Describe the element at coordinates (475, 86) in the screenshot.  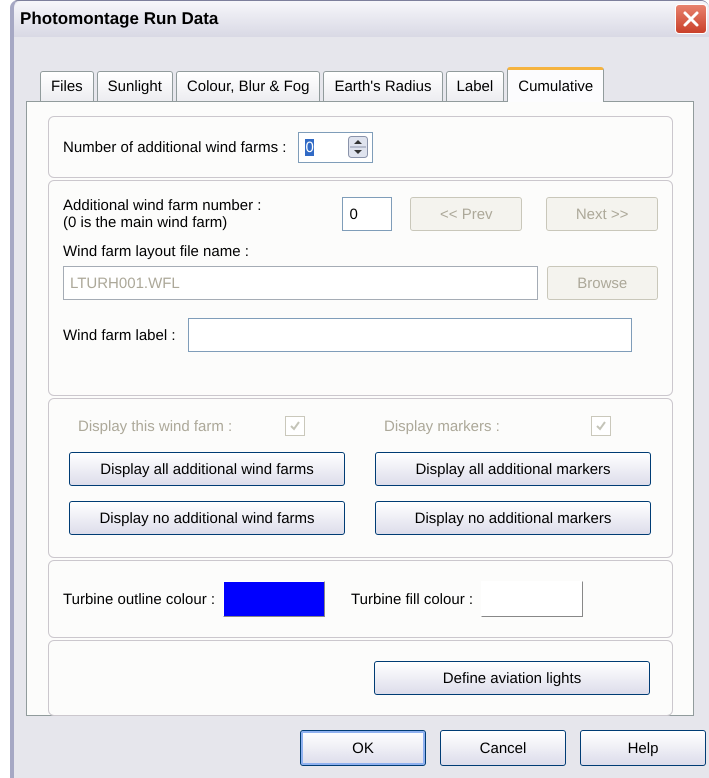
I see `tab: Label` at that location.